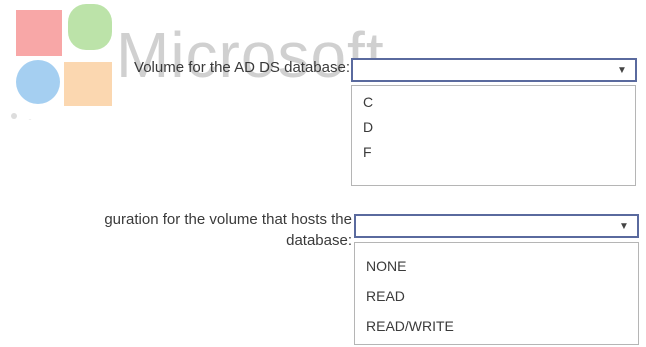  I want to click on logo-green-square, so click(90, 27).